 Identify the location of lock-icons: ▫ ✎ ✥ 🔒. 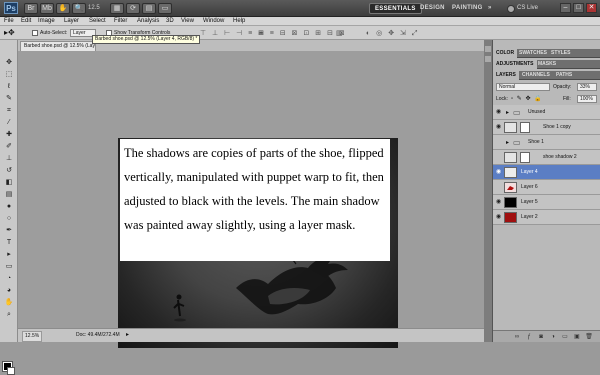
(527, 98).